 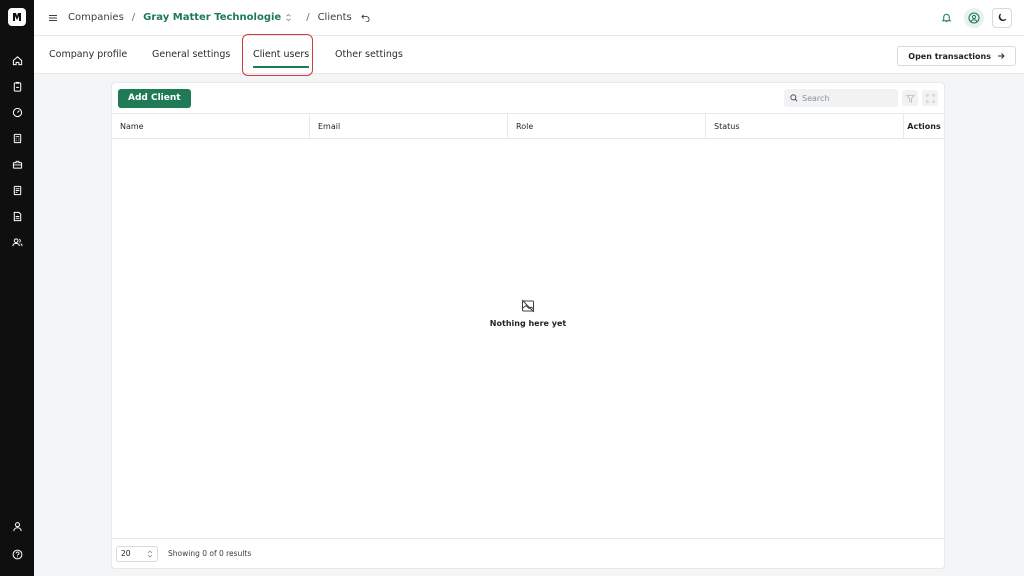 What do you see at coordinates (409, 126) in the screenshot?
I see `column-header-email: Email` at bounding box center [409, 126].